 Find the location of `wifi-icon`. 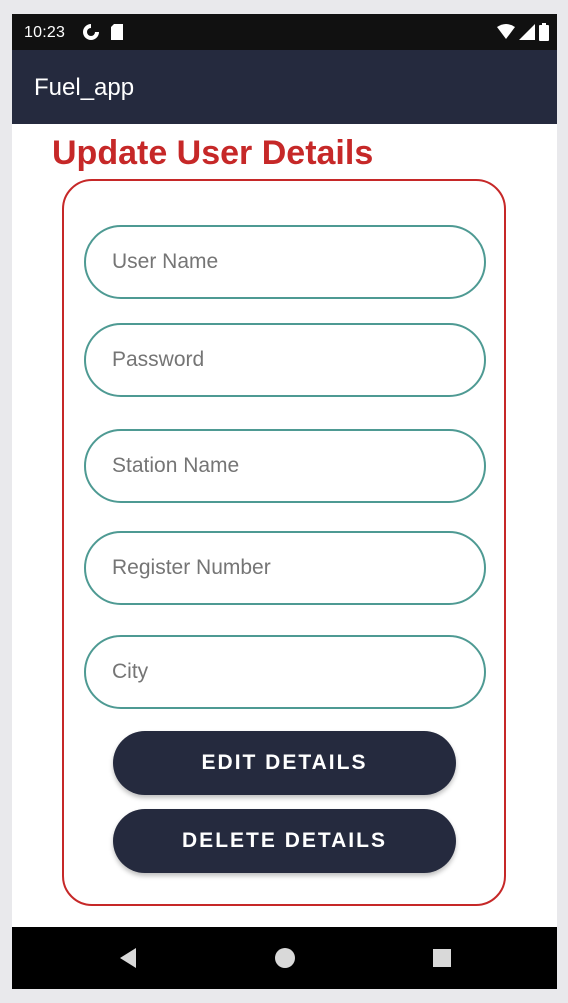

wifi-icon is located at coordinates (506, 34).